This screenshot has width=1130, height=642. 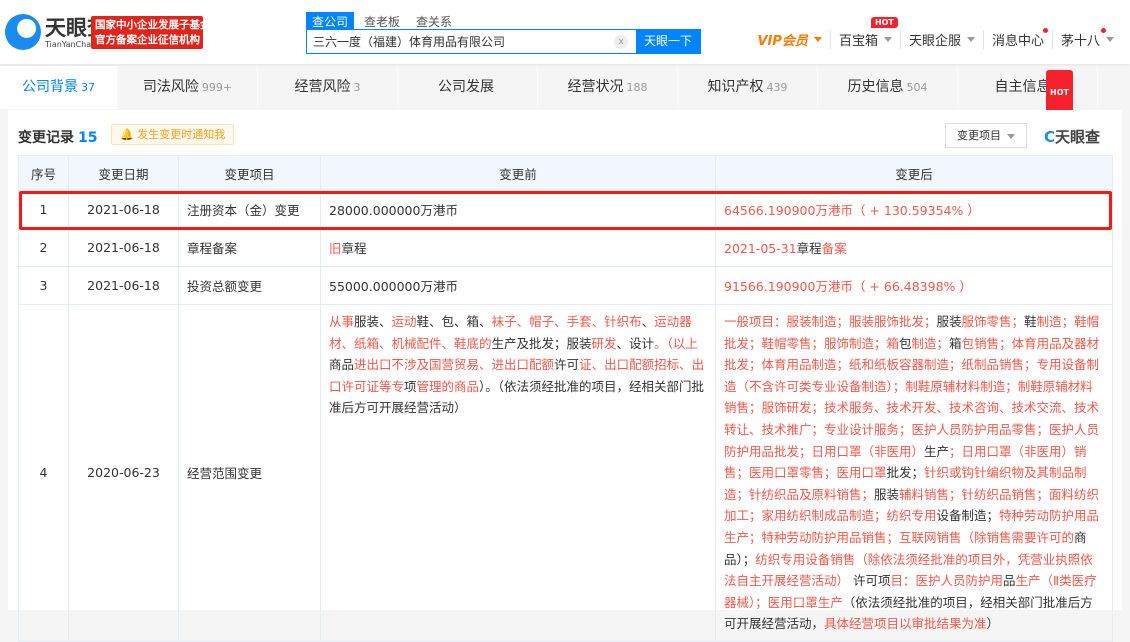 What do you see at coordinates (342, 365) in the screenshot?
I see `unchanged-text: 商品` at bounding box center [342, 365].